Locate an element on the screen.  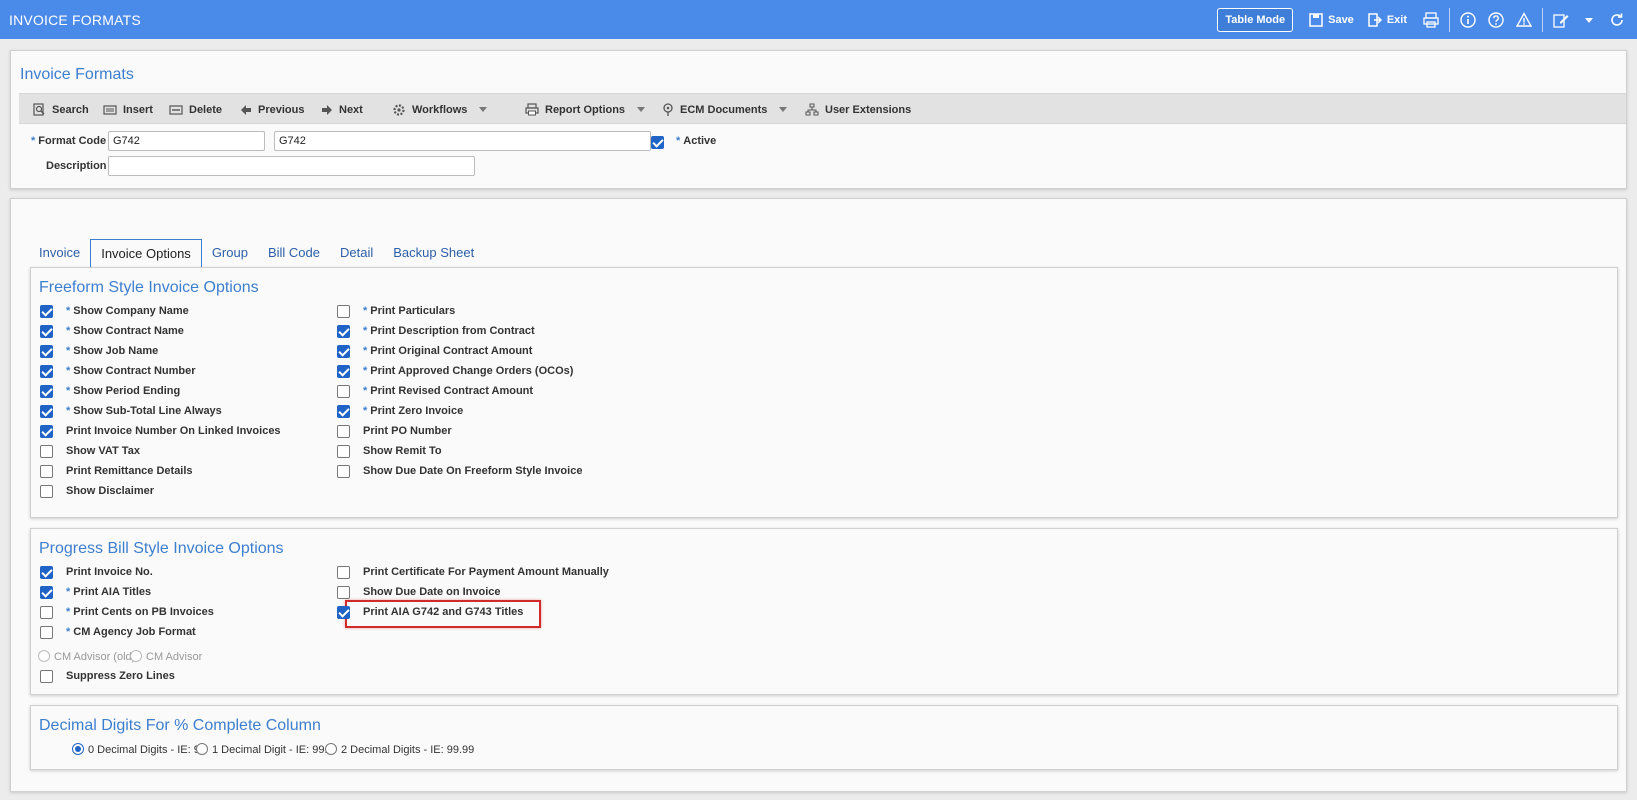
cm-advisor-label: CM Advisor is located at coordinates (174, 657).